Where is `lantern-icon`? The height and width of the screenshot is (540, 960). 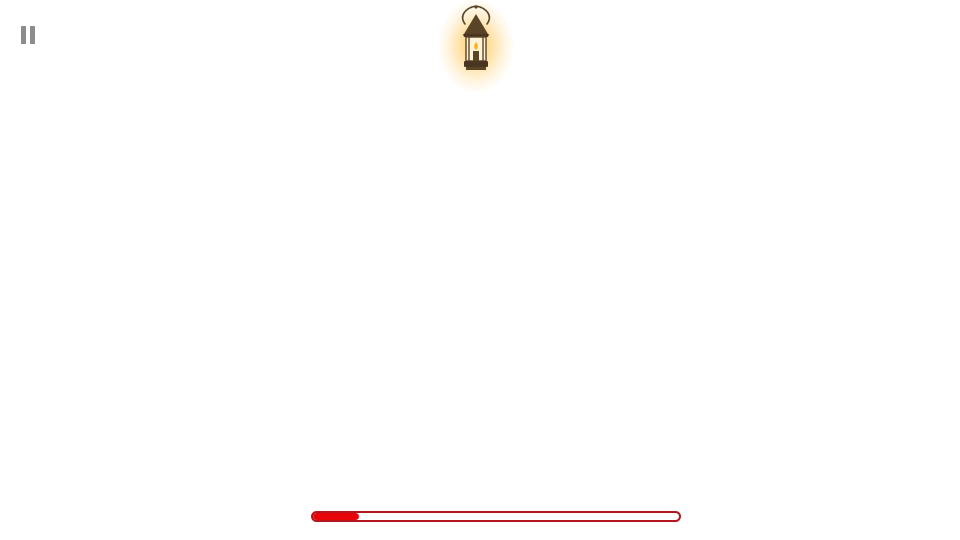 lantern-icon is located at coordinates (476, 37).